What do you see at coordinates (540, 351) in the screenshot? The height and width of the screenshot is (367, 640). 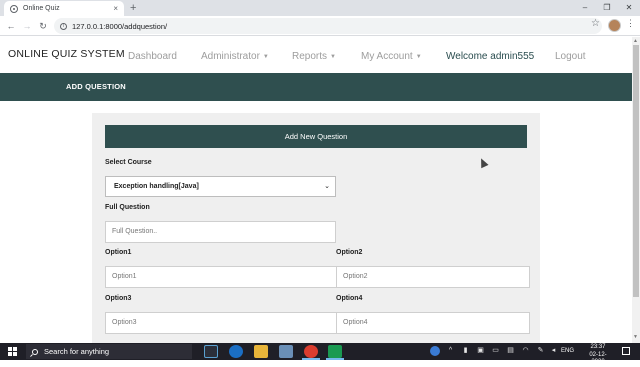 I see `pen-icon: ✎` at bounding box center [540, 351].